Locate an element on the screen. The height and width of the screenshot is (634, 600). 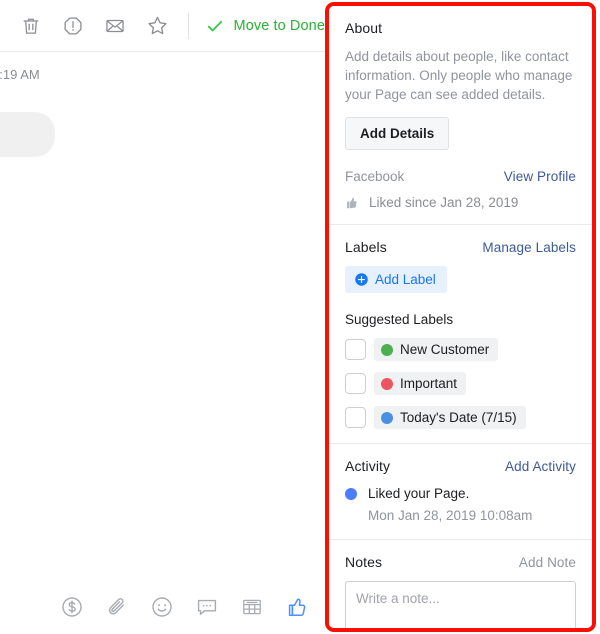
note-input-wrapper is located at coordinates (460, 604).